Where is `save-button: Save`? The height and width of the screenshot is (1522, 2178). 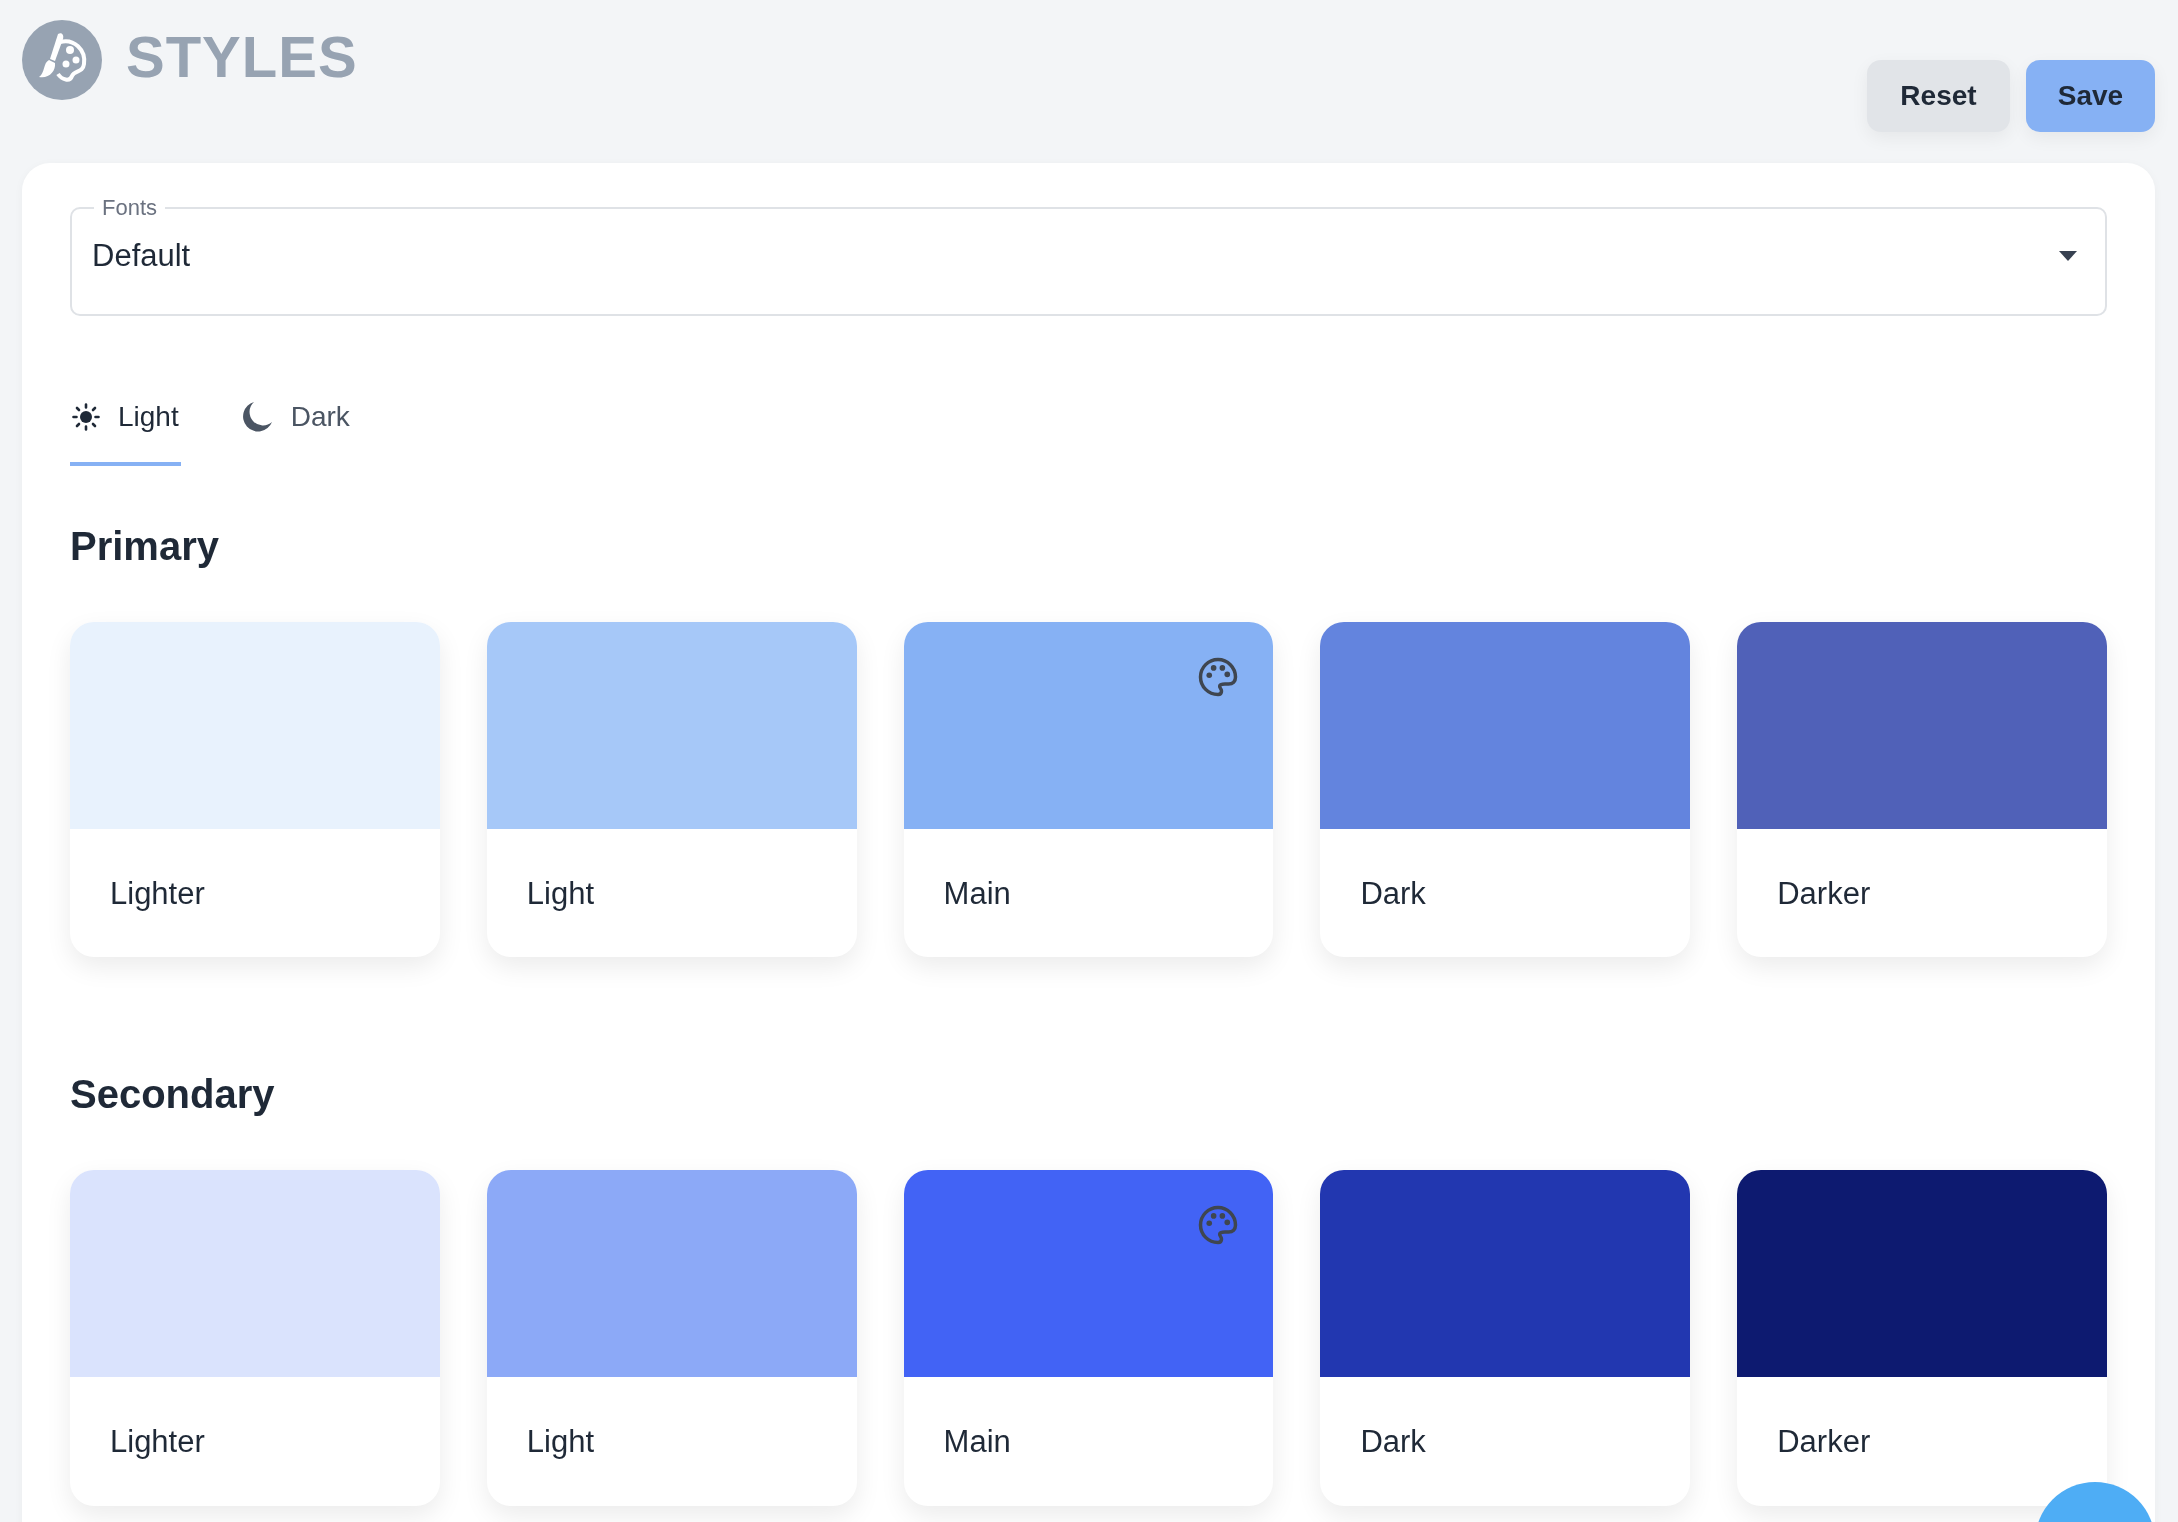 save-button: Save is located at coordinates (2090, 96).